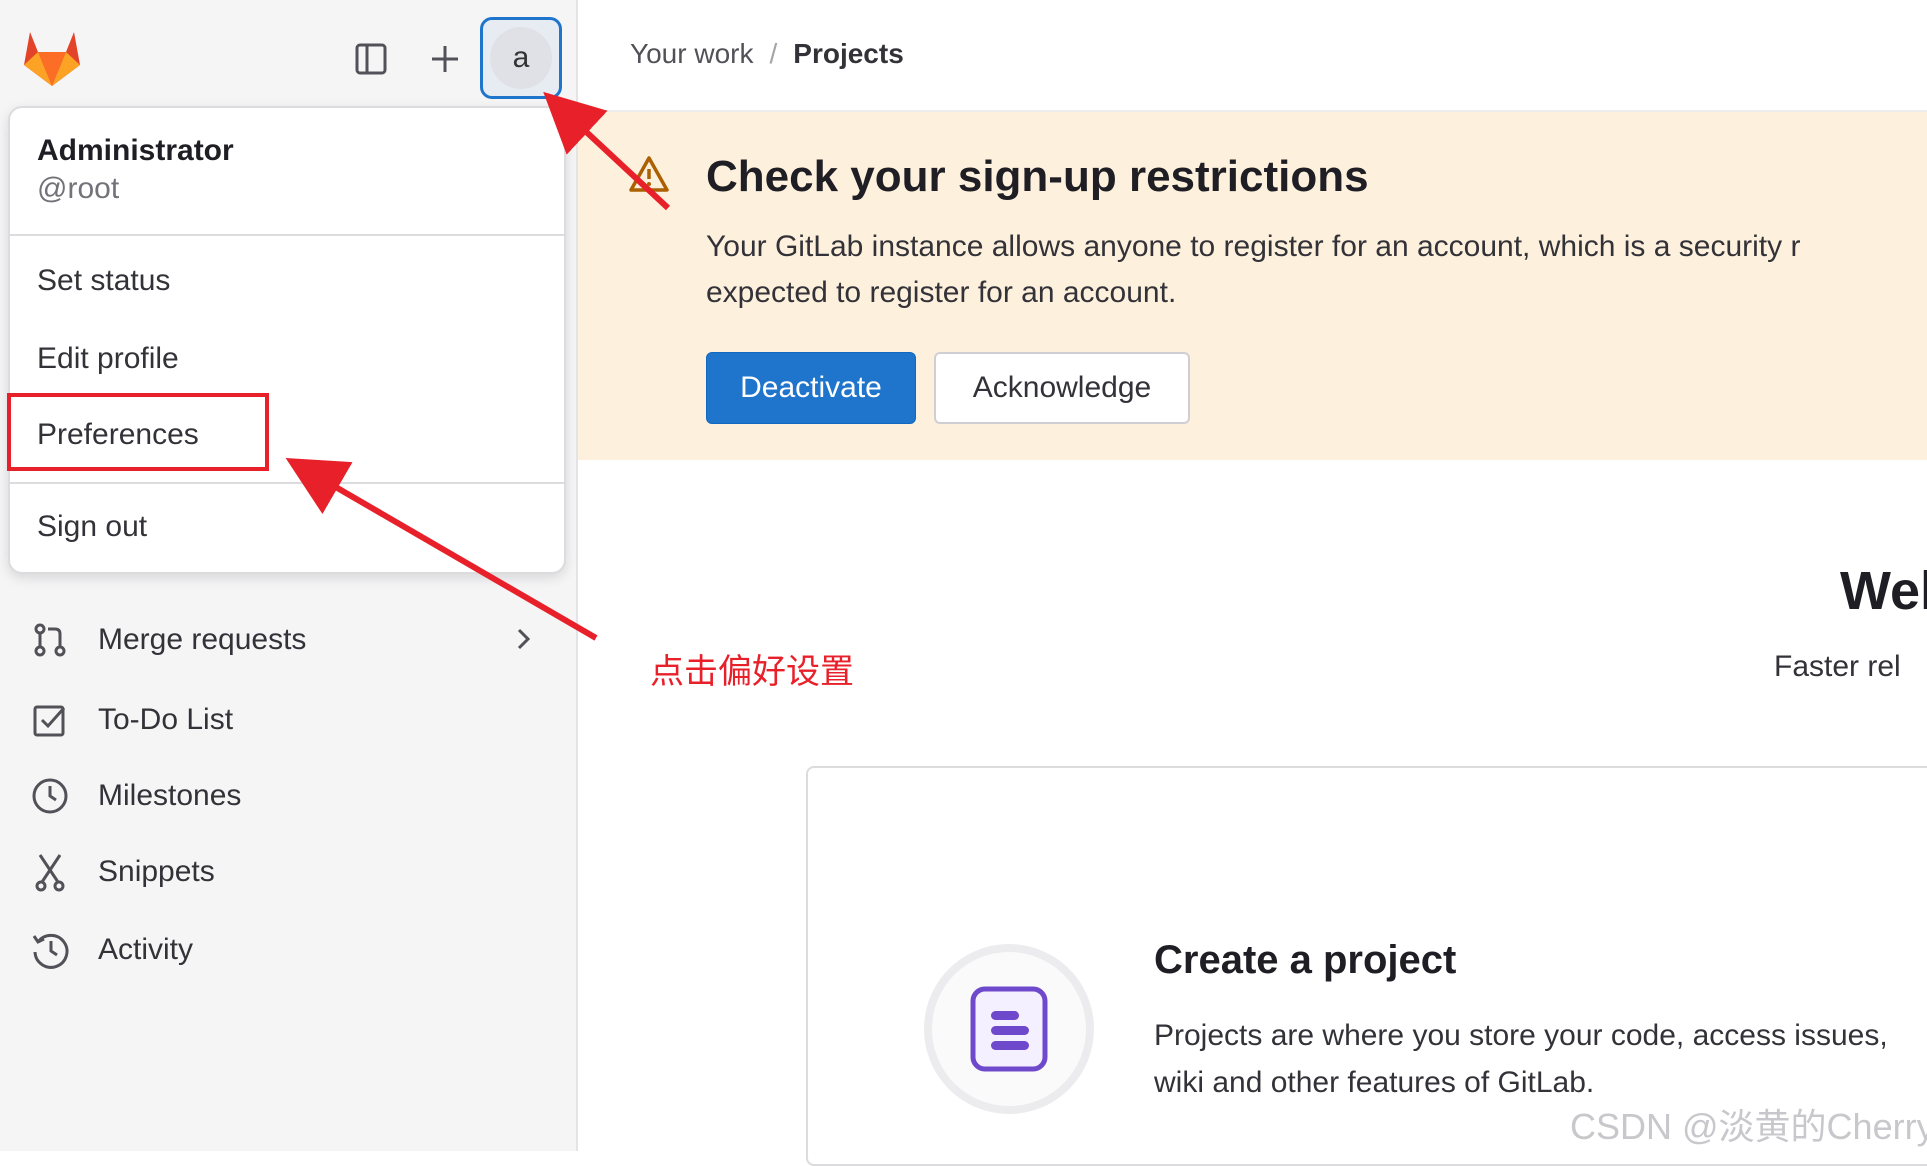 This screenshot has height=1166, width=1927. I want to click on avatar: a, so click(521, 58).